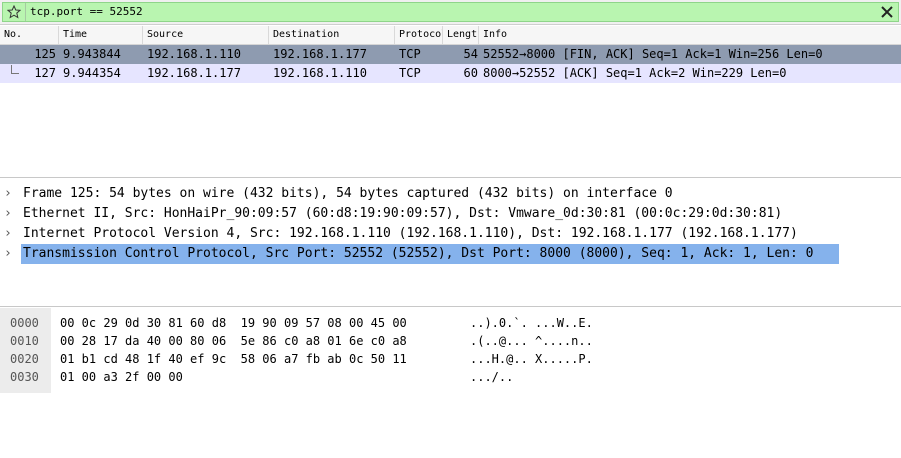 This screenshot has width=901, height=458. Describe the element at coordinates (24, 377) in the screenshot. I see `hex-offset: 0030` at that location.